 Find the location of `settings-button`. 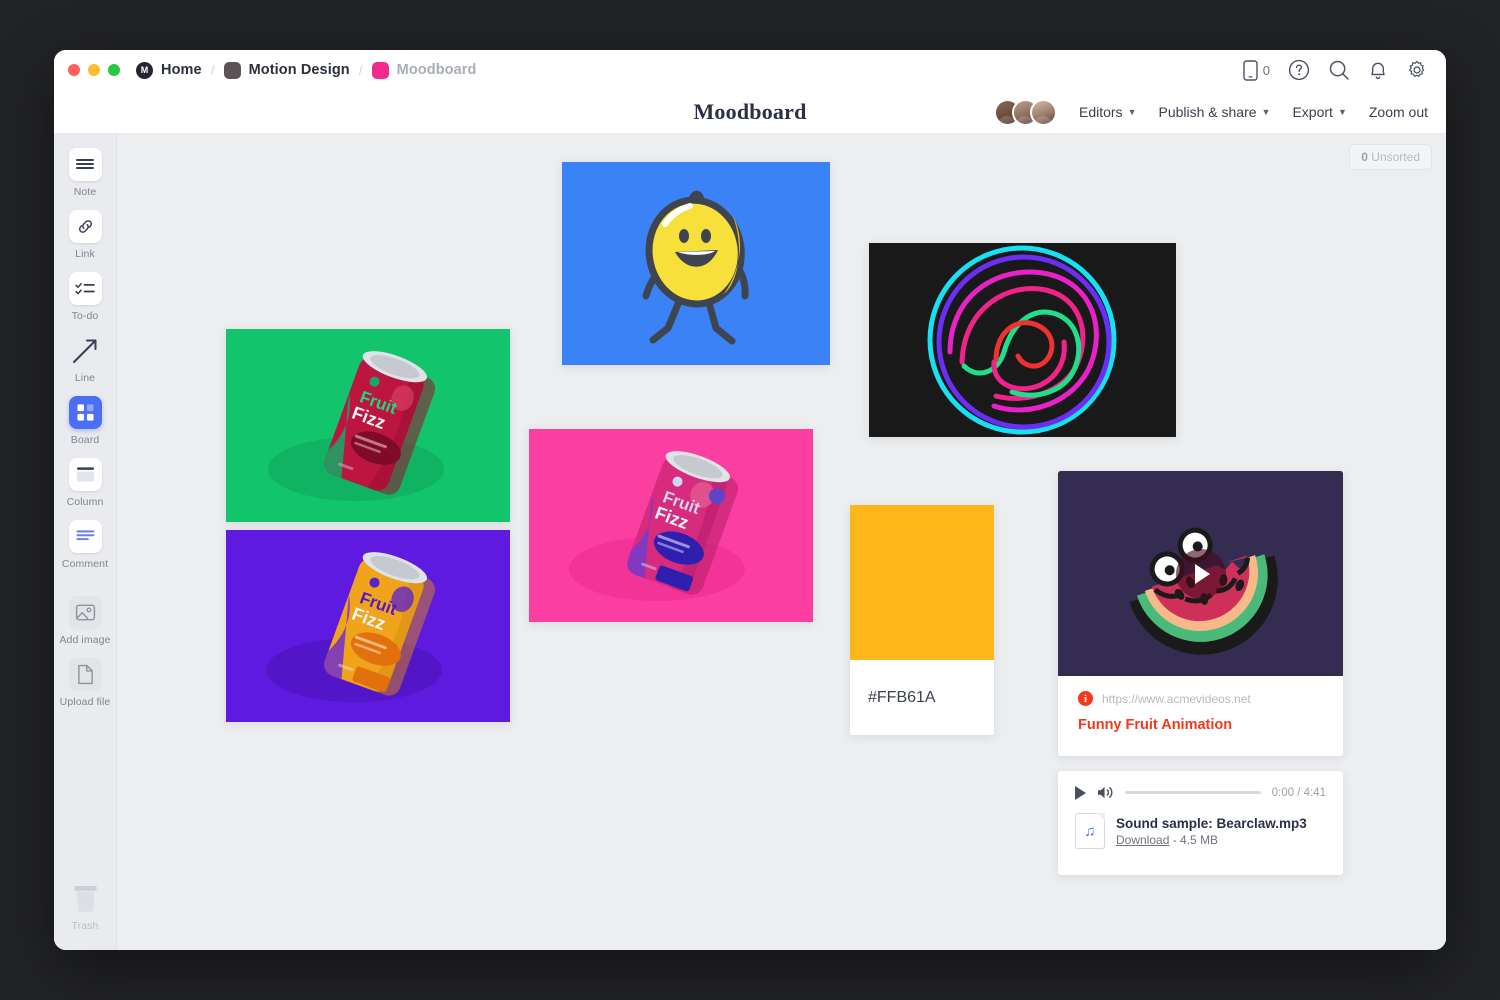

settings-button is located at coordinates (1417, 70).